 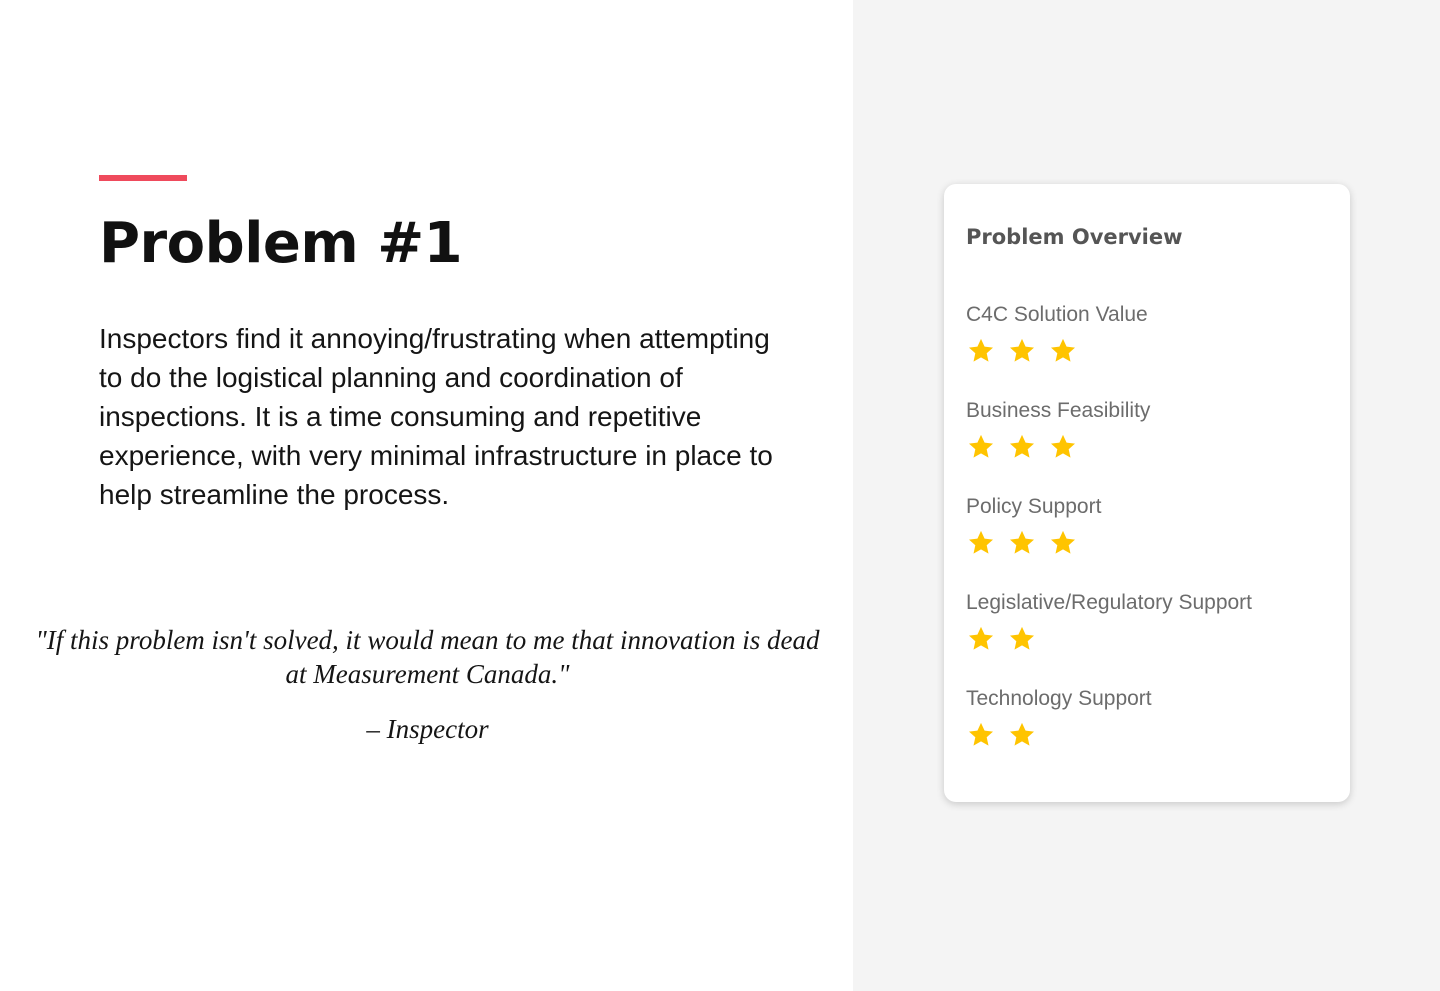 What do you see at coordinates (143, 178) in the screenshot?
I see `accent-bar` at bounding box center [143, 178].